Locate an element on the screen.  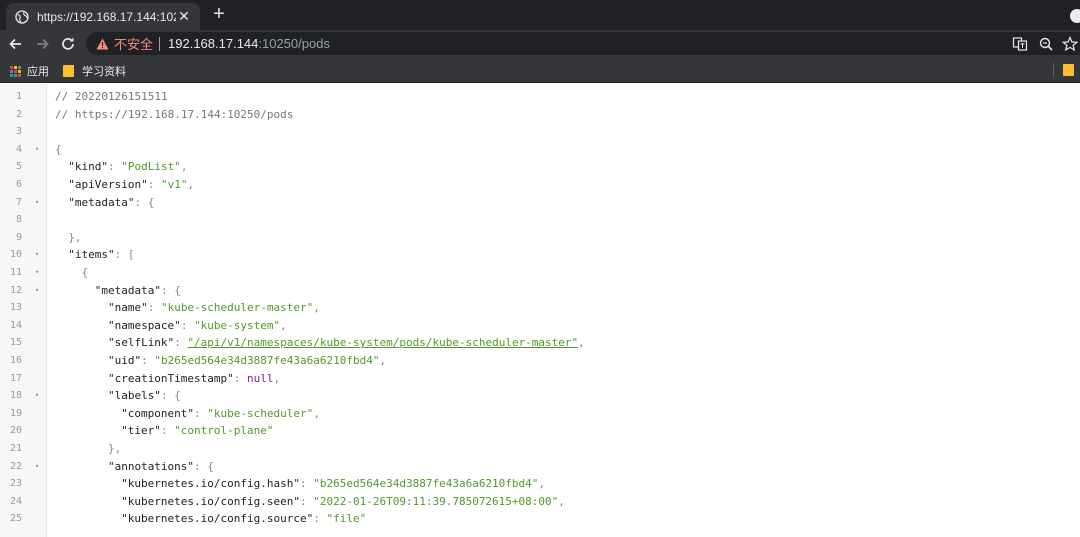
code-token: "2022-01-26T09:11:39.785072615+08:00" is located at coordinates (436, 501).